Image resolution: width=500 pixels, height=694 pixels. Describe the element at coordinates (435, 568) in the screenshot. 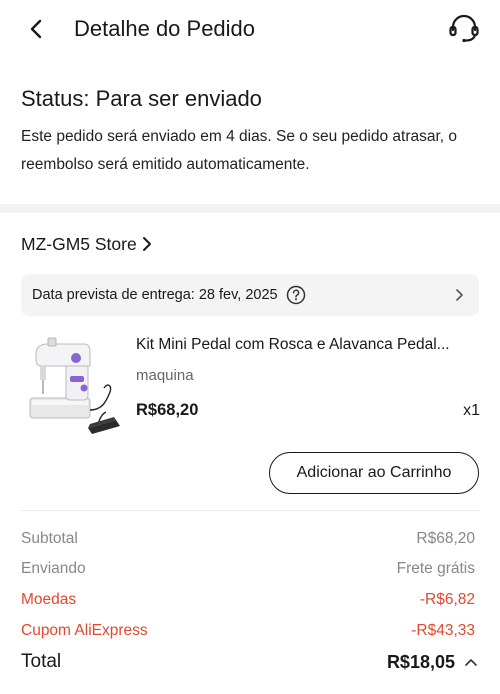

I see `shipping-value: Frete grátis` at that location.